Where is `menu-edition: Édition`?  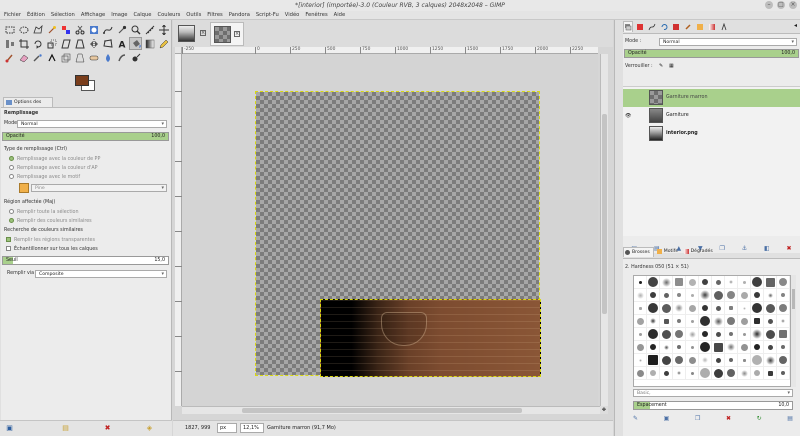 menu-edition: Édition is located at coordinates (36, 15).